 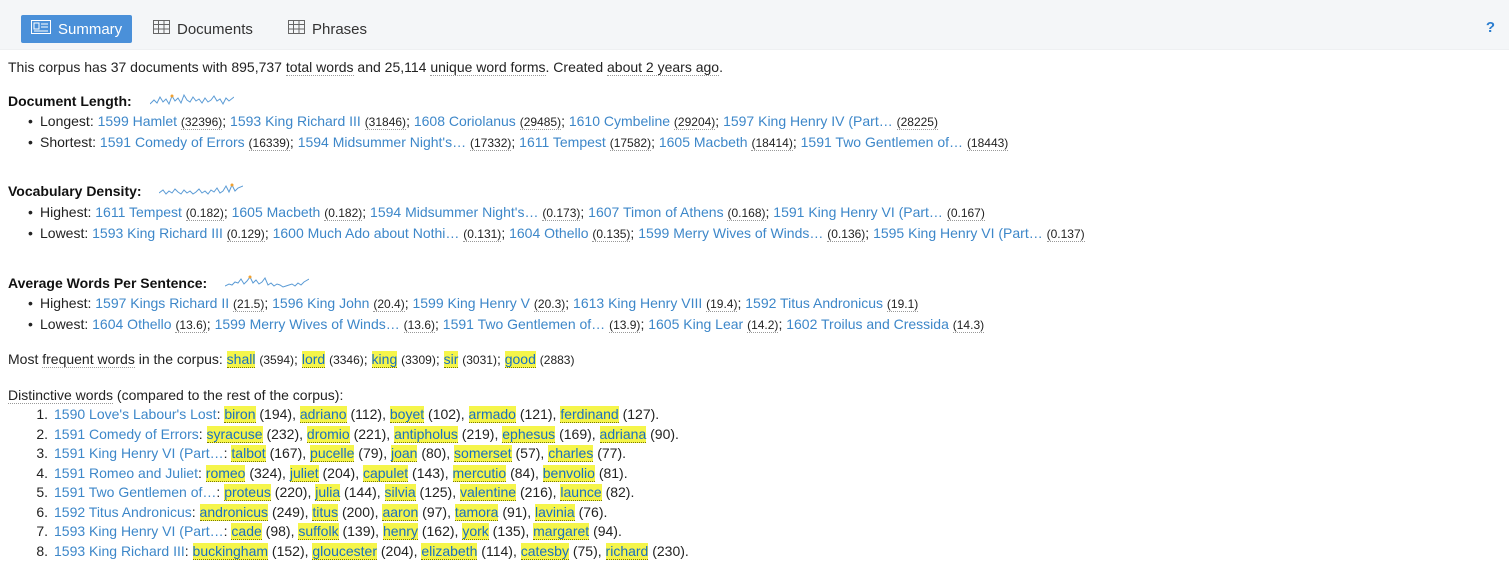 What do you see at coordinates (568, 473) in the screenshot?
I see `term-link: benvolio` at bounding box center [568, 473].